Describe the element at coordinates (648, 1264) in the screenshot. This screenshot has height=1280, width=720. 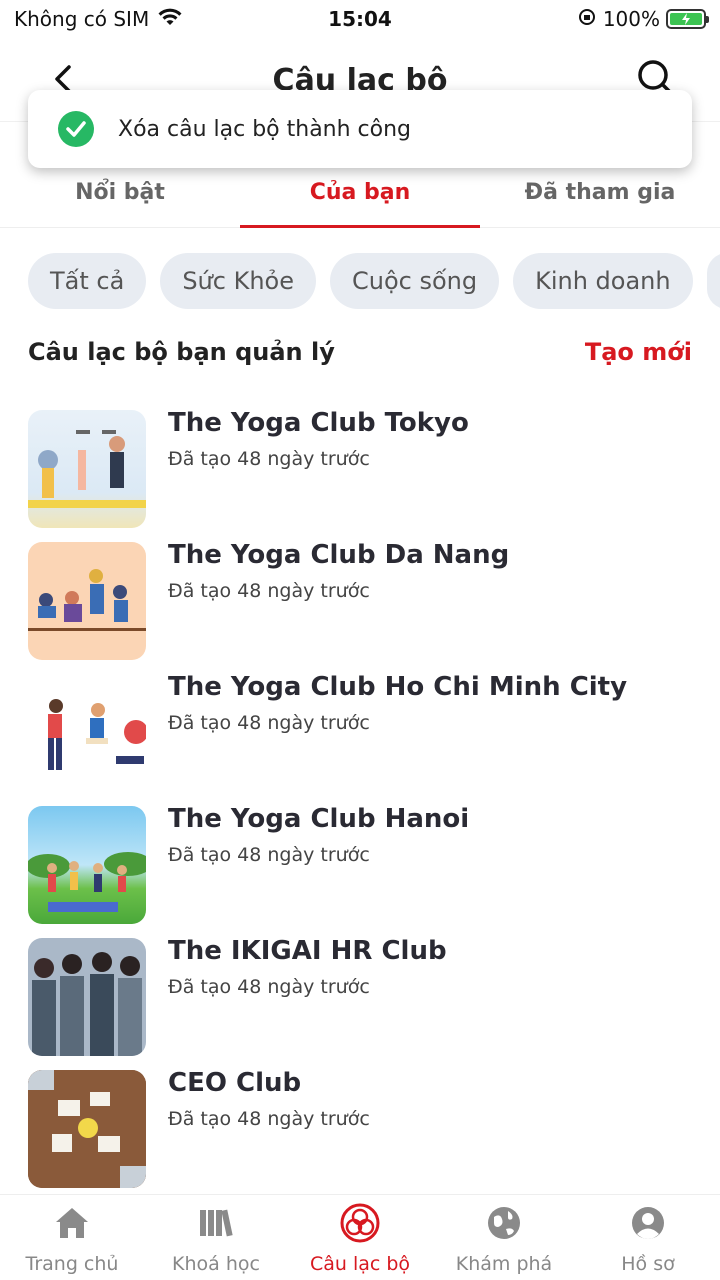
I see `nav-label: Hồ sơ` at that location.